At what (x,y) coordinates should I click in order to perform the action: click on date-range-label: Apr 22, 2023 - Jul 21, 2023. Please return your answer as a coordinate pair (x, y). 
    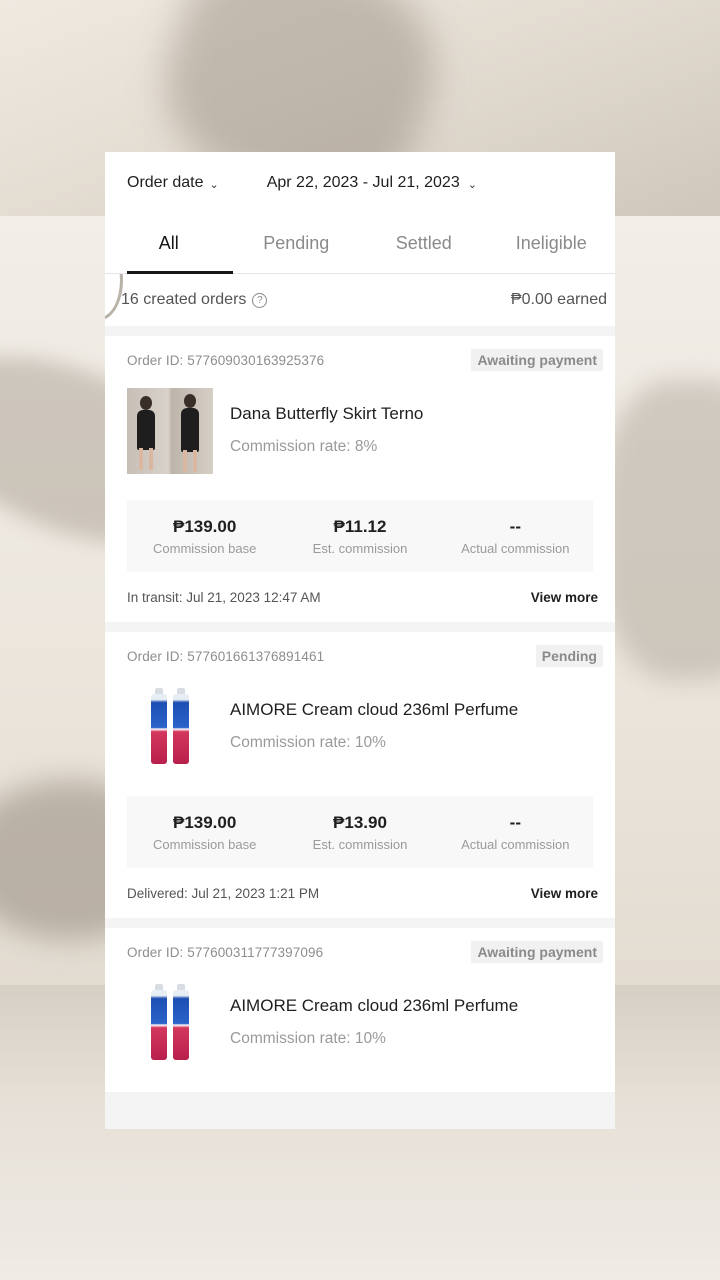
    Looking at the image, I should click on (363, 182).